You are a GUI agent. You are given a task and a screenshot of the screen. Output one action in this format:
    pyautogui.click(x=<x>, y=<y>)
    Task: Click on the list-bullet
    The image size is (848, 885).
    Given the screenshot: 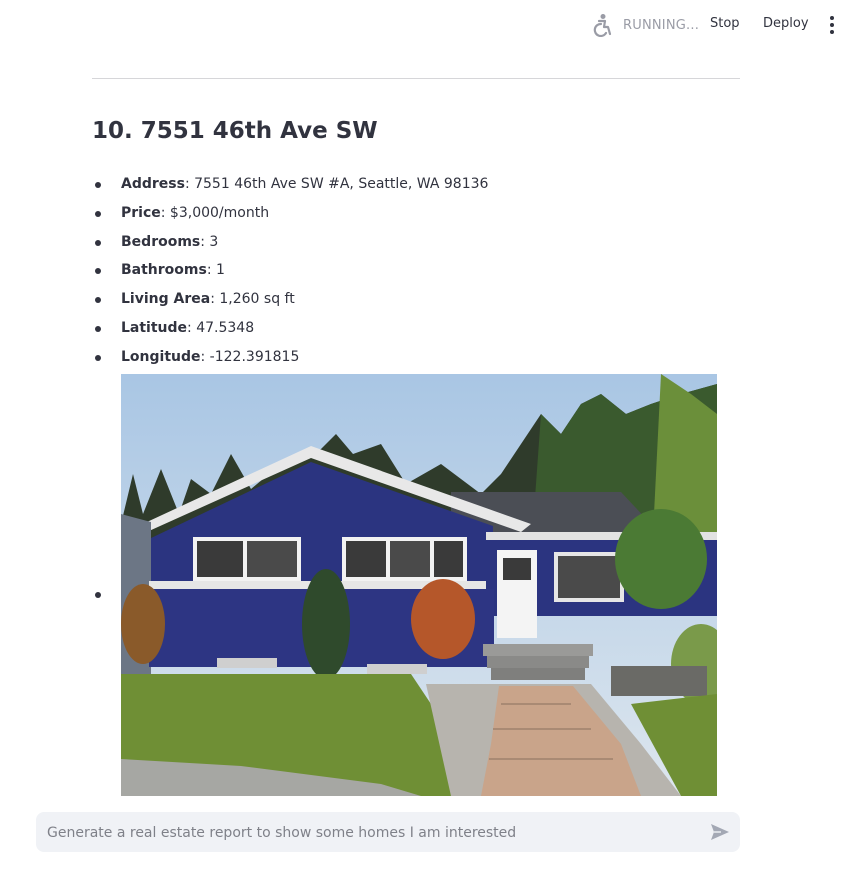 What is the action you would take?
    pyautogui.click(x=98, y=595)
    